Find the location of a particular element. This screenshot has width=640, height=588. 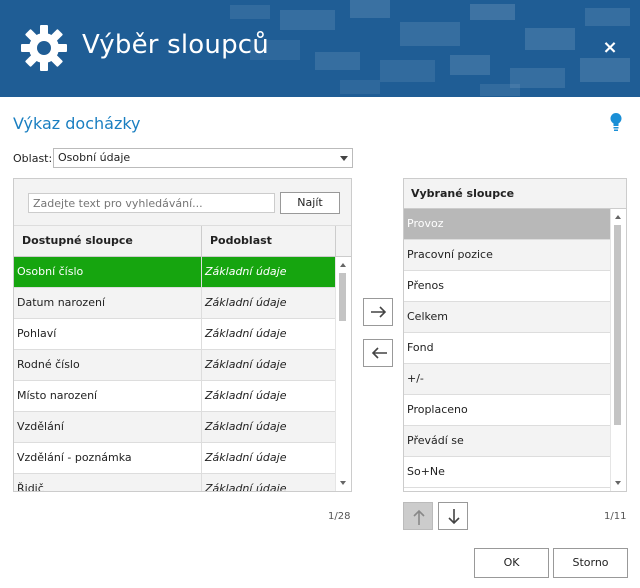

arrow-left-icon is located at coordinates (379, 353).